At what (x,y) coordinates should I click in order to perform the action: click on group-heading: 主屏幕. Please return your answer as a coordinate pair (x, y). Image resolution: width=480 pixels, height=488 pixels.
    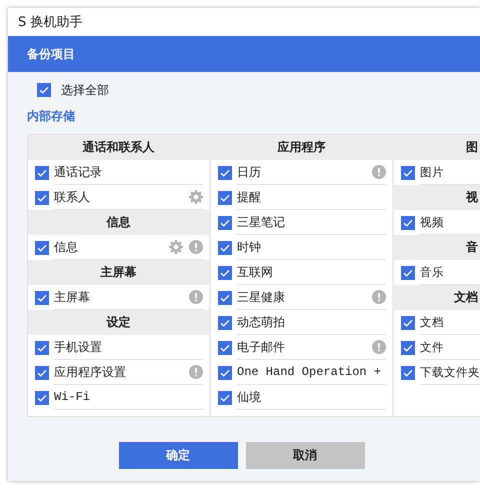
    Looking at the image, I should click on (118, 272).